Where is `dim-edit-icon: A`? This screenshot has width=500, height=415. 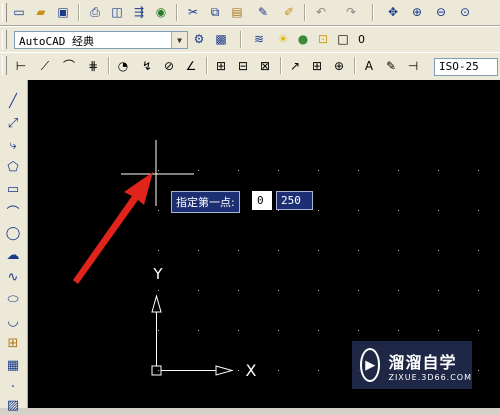
dim-edit-icon: A is located at coordinates (369, 66).